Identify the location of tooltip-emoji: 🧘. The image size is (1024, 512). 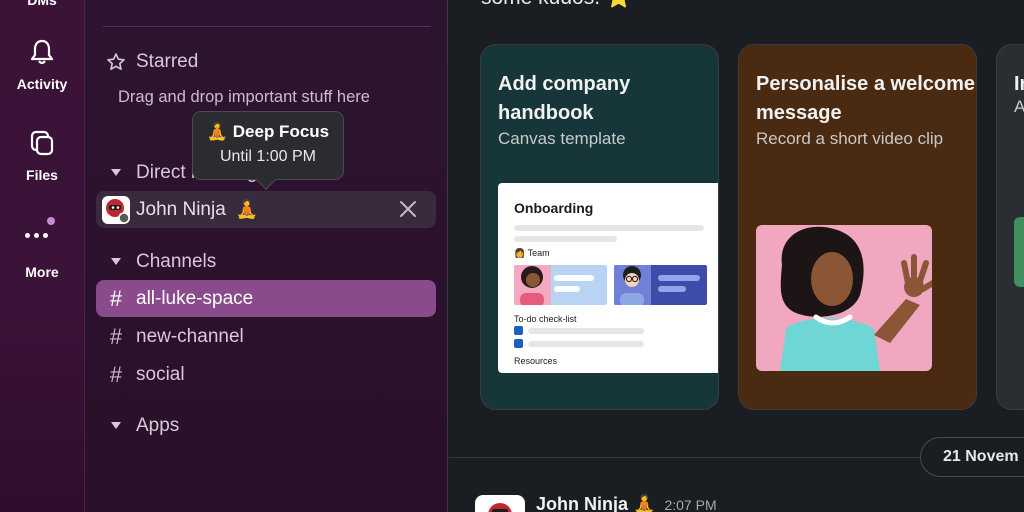
(217, 131).